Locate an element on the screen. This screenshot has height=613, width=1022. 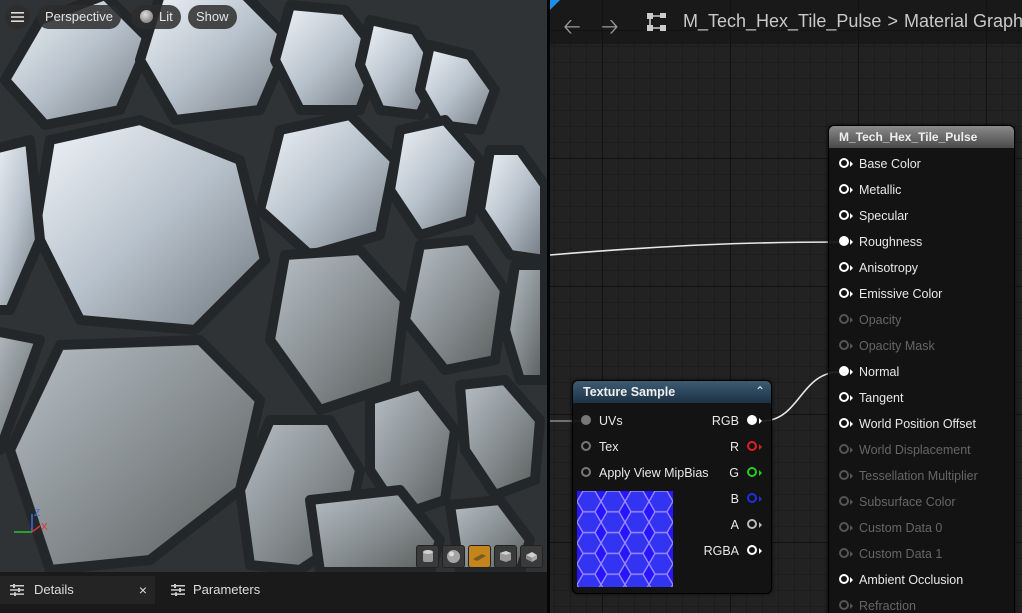
material-input-label: Anisotropy is located at coordinates (889, 268).